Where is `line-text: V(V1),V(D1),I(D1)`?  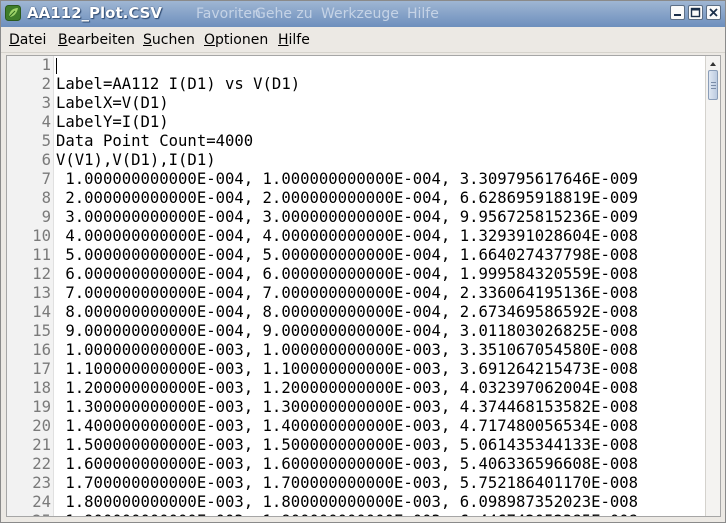 line-text: V(V1),V(D1),I(D1) is located at coordinates (136, 160).